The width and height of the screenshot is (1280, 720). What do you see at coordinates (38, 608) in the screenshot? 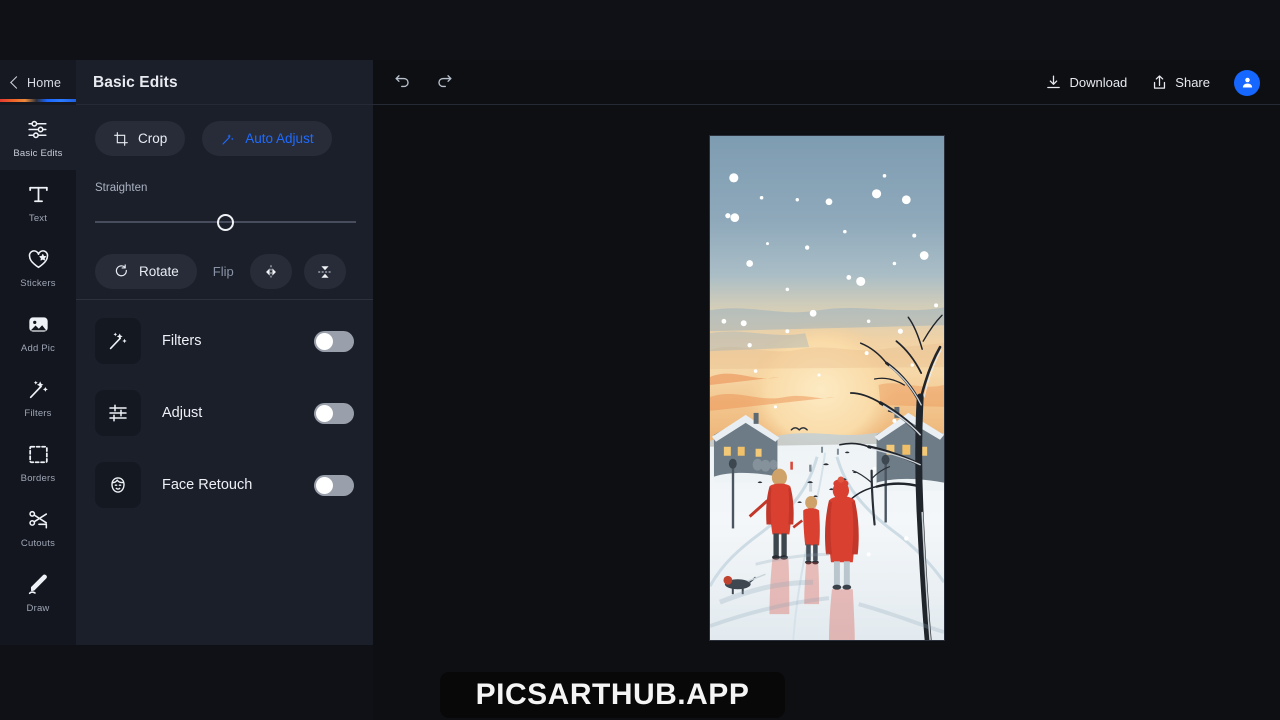
I see `sidebar-item-label: Draw` at bounding box center [38, 608].